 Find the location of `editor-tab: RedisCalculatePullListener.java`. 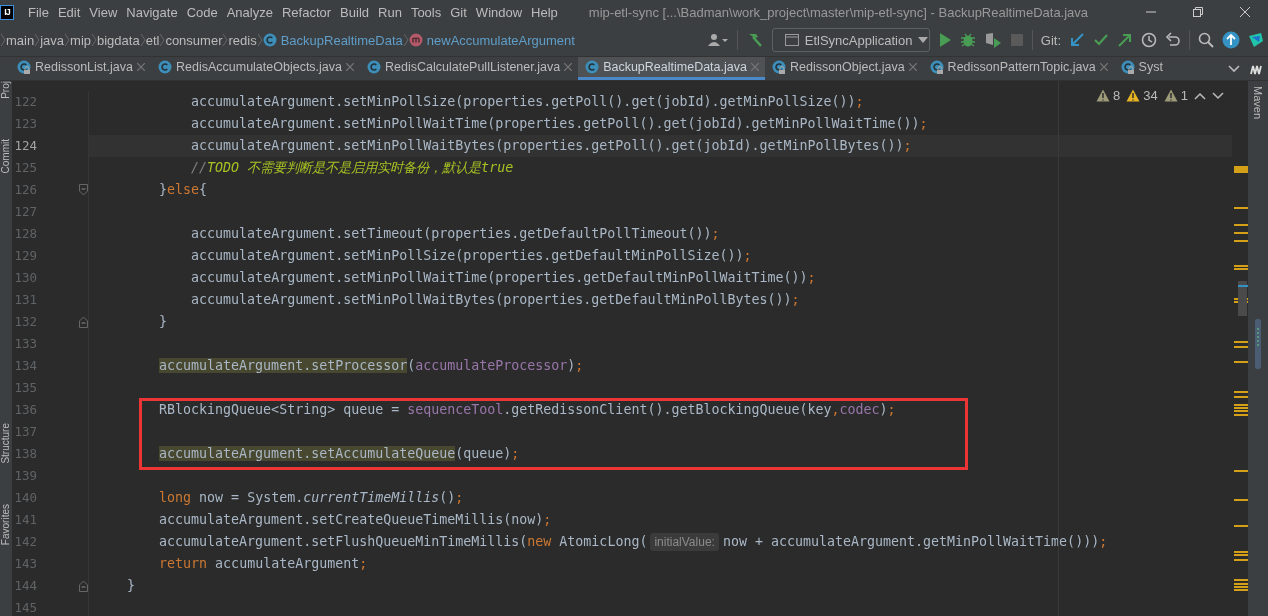

editor-tab: RedisCalculatePullListener.java is located at coordinates (469, 68).